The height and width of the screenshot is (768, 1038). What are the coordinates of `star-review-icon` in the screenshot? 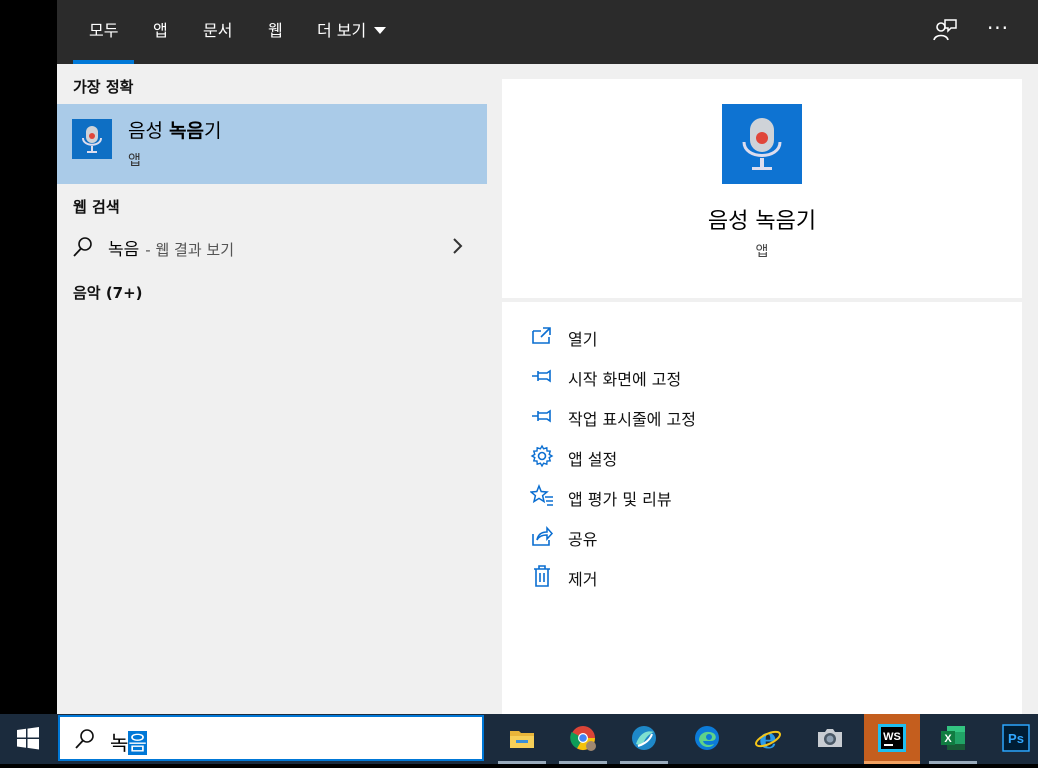 It's located at (541, 495).